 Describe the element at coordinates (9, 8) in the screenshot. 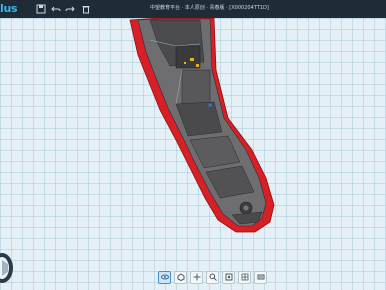

I see `app-logo: lus` at that location.